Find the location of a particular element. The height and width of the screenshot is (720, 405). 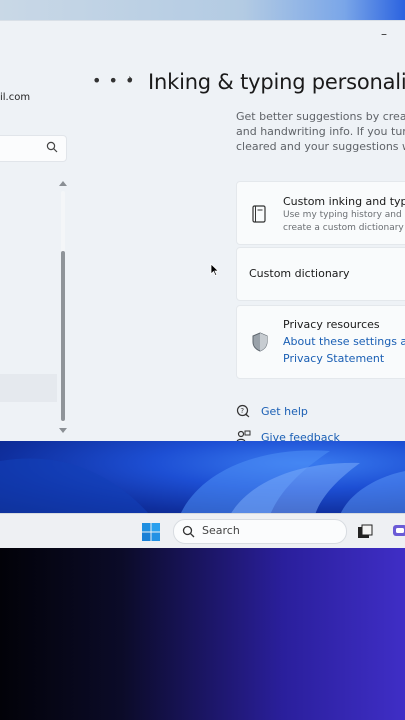

nav-scrollbar is located at coordinates (63, 307).